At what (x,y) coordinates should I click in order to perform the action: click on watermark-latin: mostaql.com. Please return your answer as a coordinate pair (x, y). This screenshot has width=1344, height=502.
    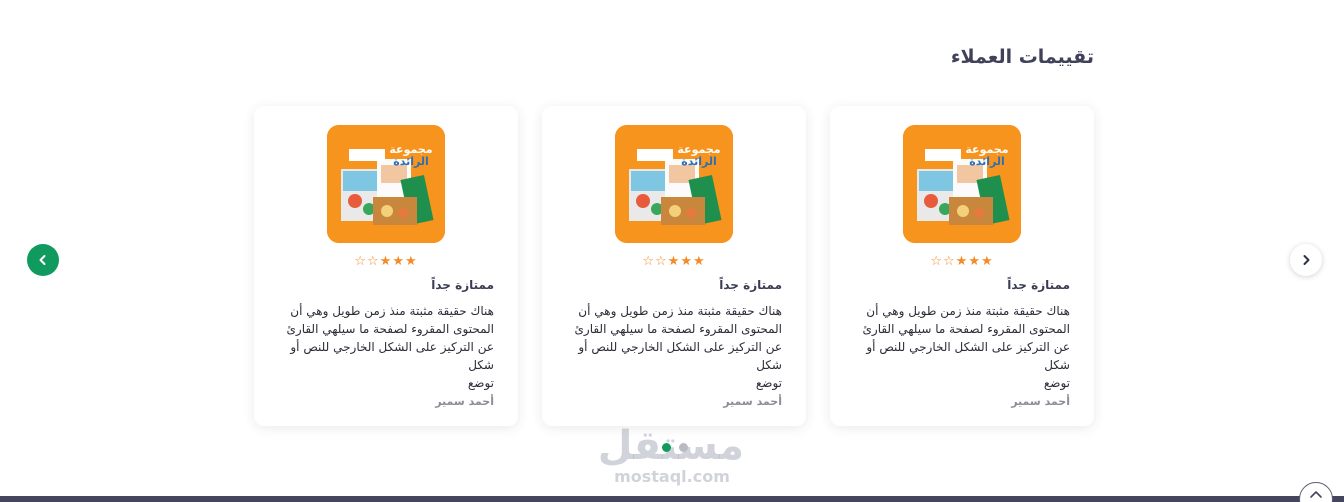
    Looking at the image, I should click on (672, 476).